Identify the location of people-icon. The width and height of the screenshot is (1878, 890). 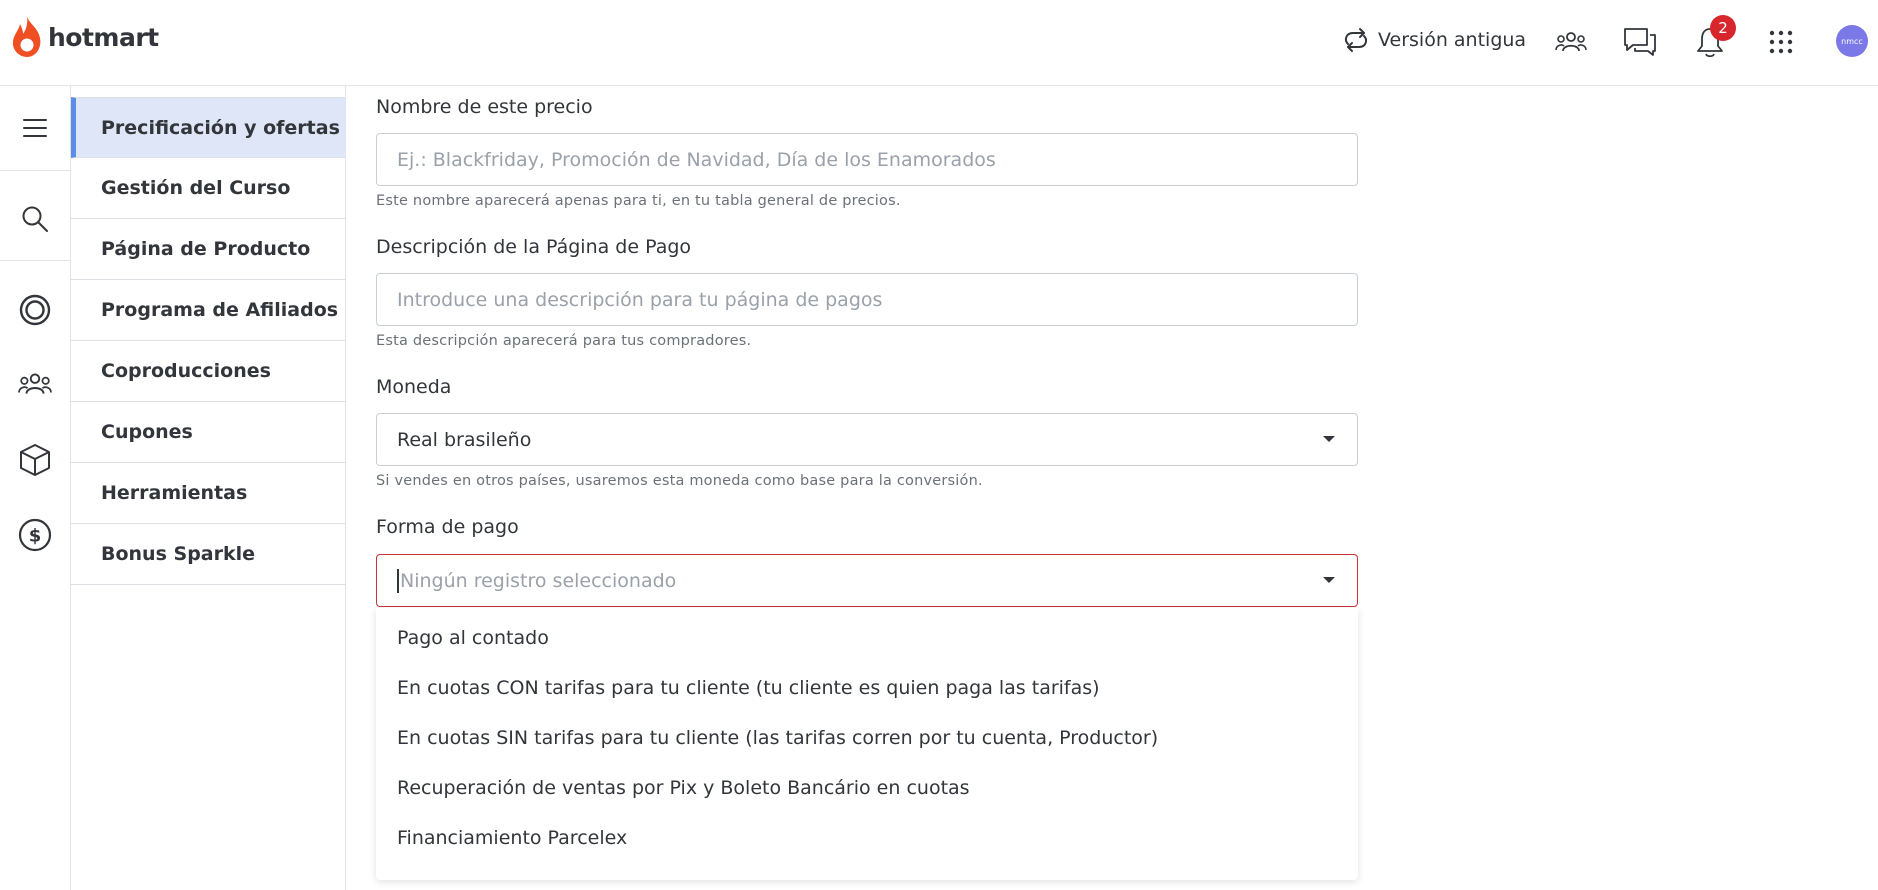
(1571, 42).